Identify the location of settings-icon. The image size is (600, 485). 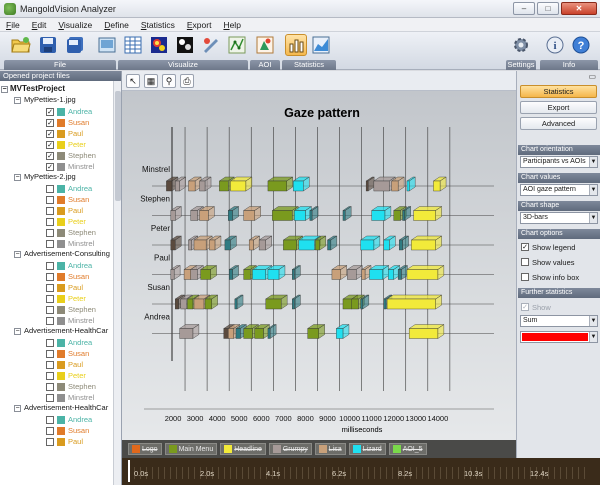
(521, 45).